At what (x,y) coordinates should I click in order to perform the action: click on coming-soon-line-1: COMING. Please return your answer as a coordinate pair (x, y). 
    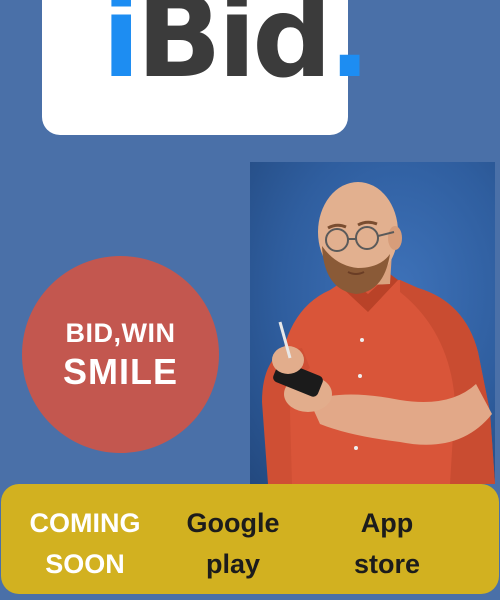
    Looking at the image, I should click on (85, 523).